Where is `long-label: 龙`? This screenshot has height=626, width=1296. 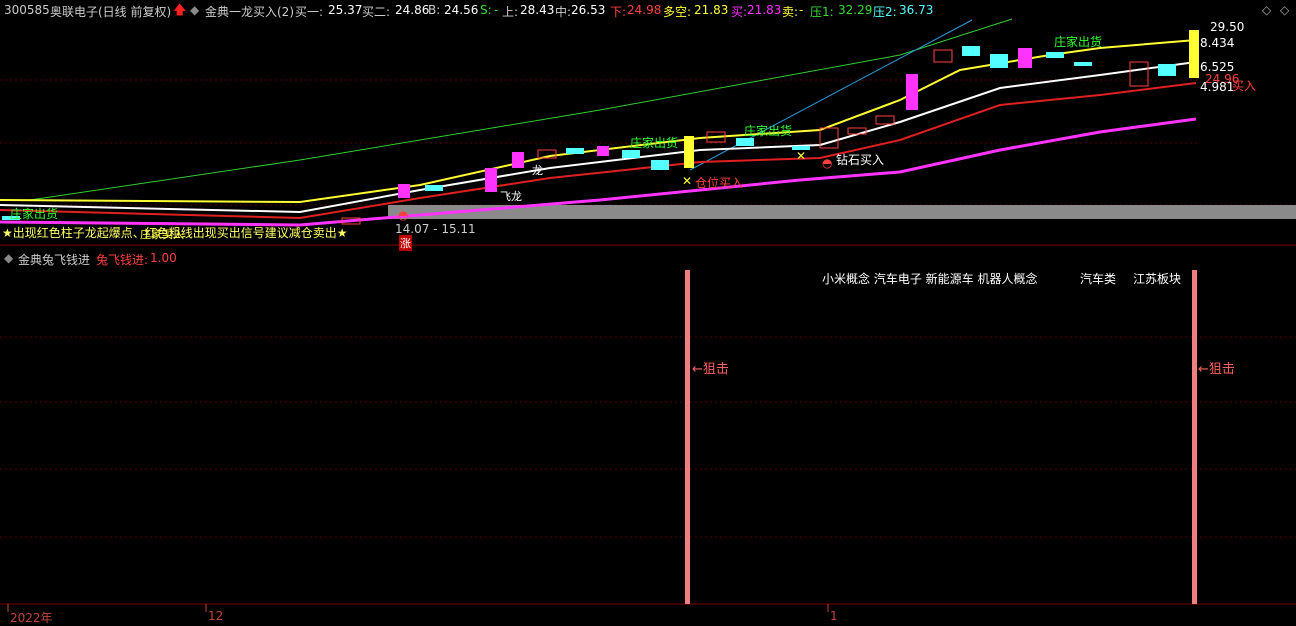
long-label: 龙 is located at coordinates (537, 170).